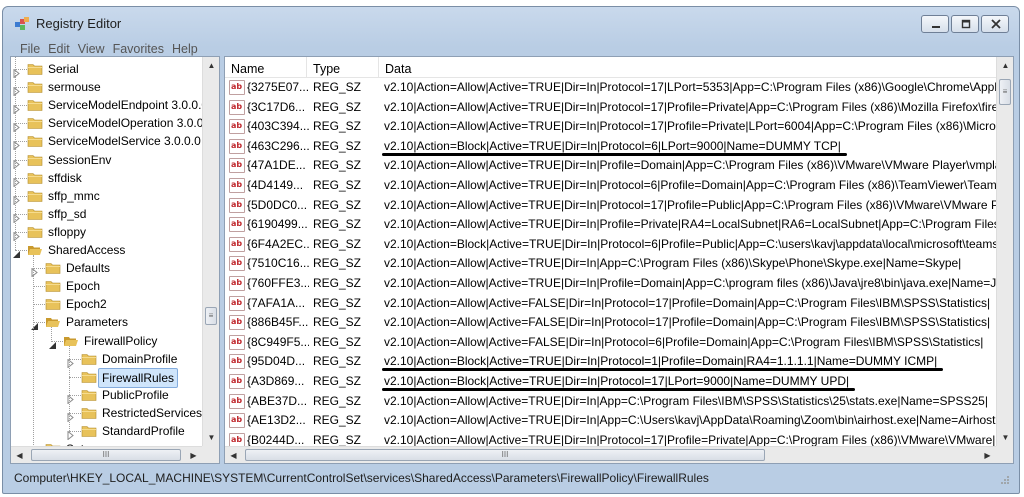 The height and width of the screenshot is (497, 1024). What do you see at coordinates (995, 24) in the screenshot?
I see `close-button` at bounding box center [995, 24].